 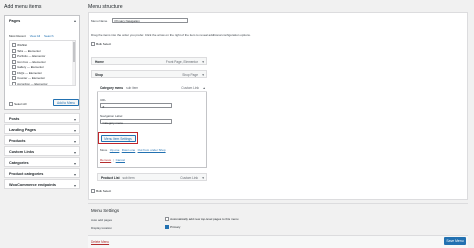 I want to click on bulk-select-bottom: Bulk Select, so click(x=101, y=191).